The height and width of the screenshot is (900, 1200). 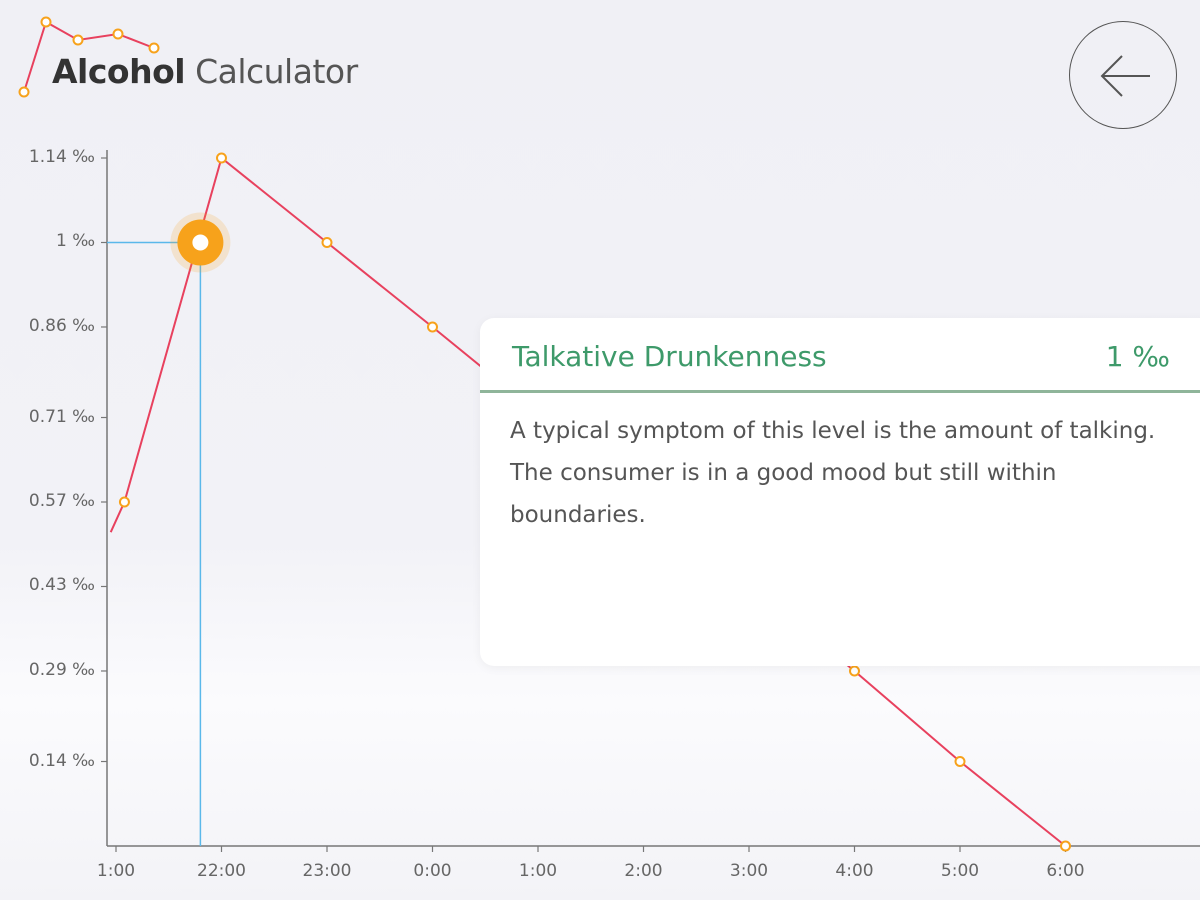 I want to click on x-tick-label: 3:00, so click(x=749, y=871).